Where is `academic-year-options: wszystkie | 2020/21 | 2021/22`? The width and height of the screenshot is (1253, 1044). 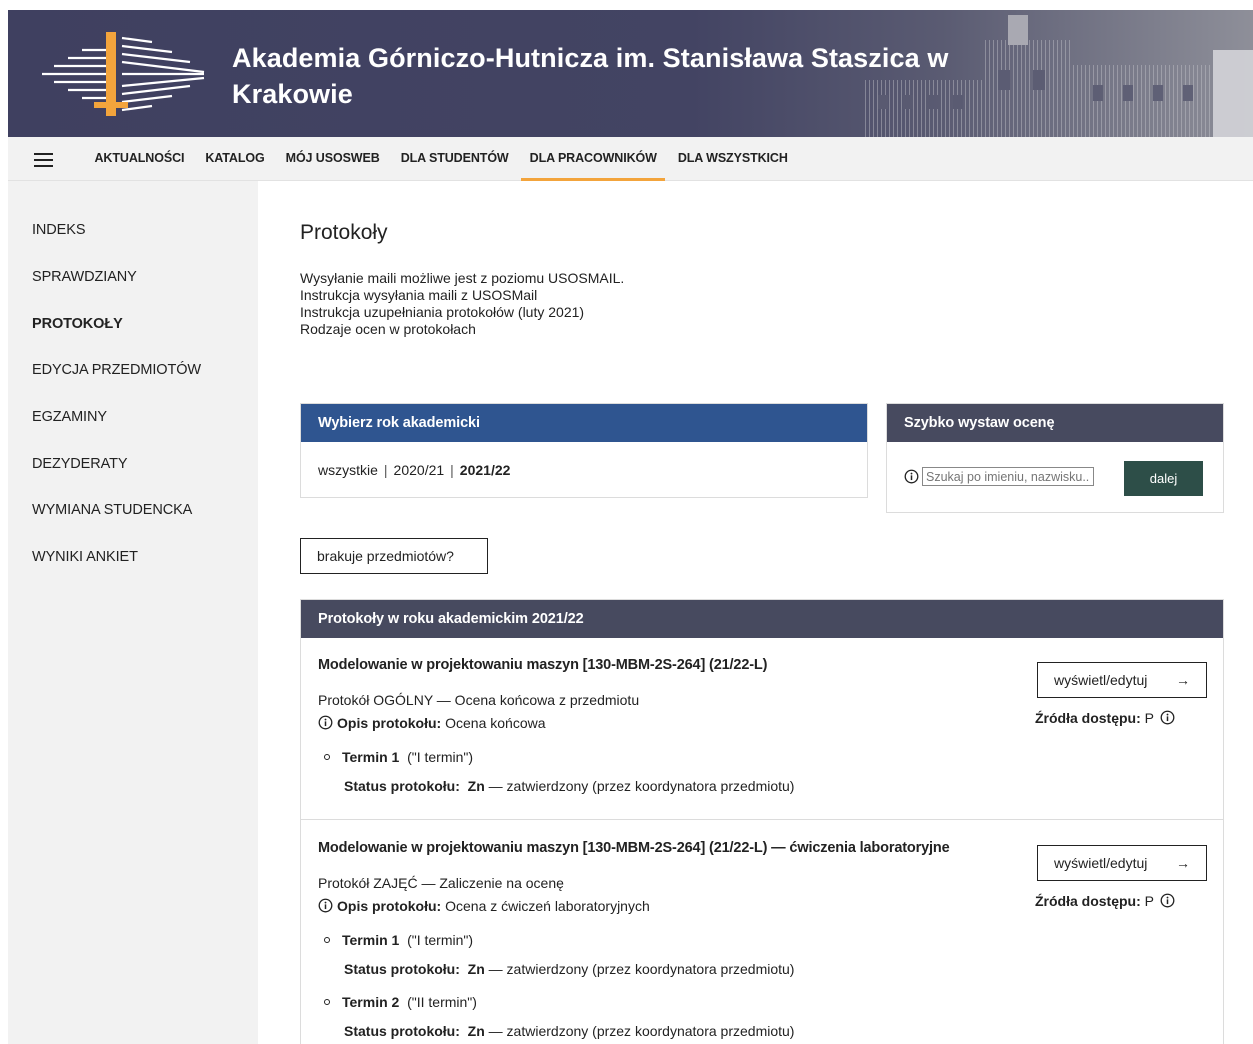
academic-year-options: wszystkie | 2020/21 | 2021/22 is located at coordinates (414, 470).